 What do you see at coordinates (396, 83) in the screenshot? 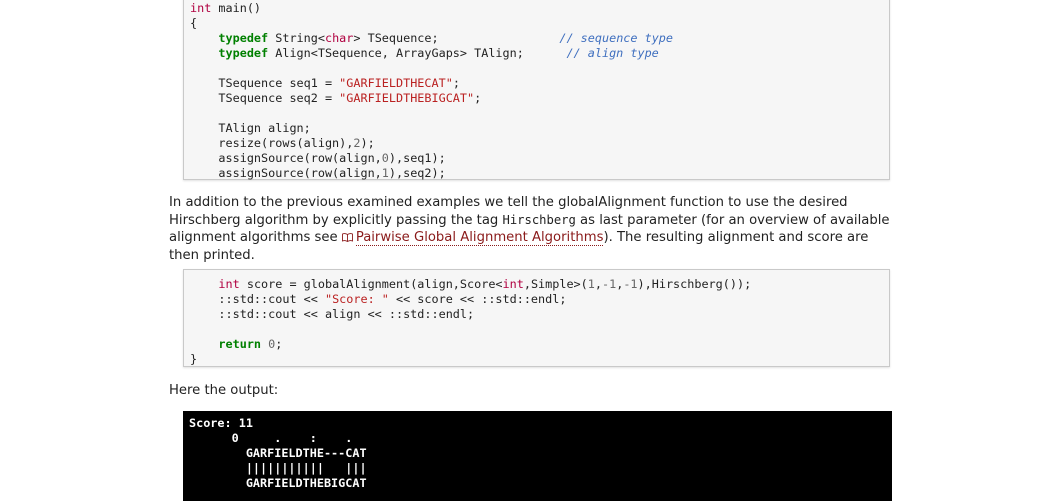
I see `code-string: "GARFIELDTHECAT"` at bounding box center [396, 83].